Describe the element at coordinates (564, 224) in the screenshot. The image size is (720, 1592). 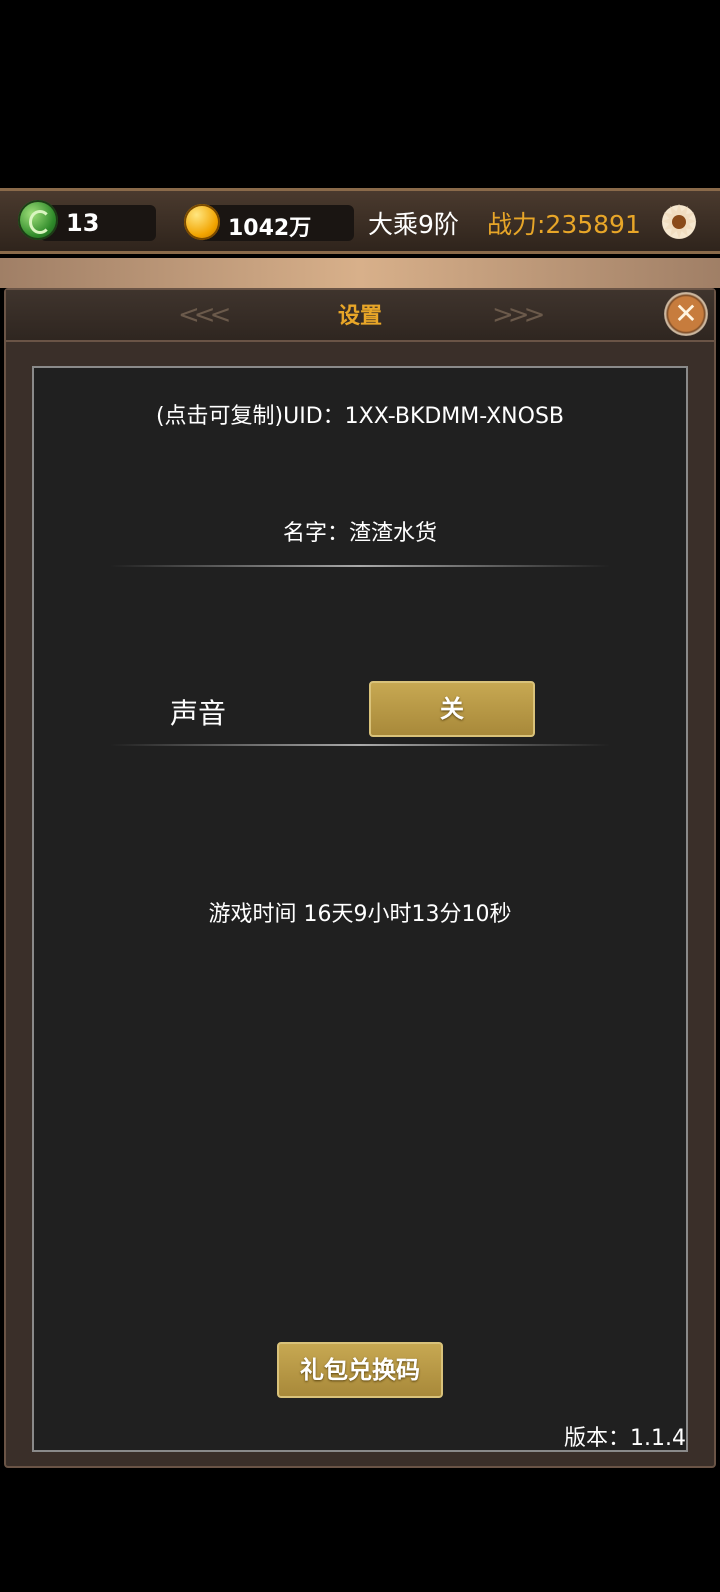
I see `combat-power: 战力:235891` at that location.